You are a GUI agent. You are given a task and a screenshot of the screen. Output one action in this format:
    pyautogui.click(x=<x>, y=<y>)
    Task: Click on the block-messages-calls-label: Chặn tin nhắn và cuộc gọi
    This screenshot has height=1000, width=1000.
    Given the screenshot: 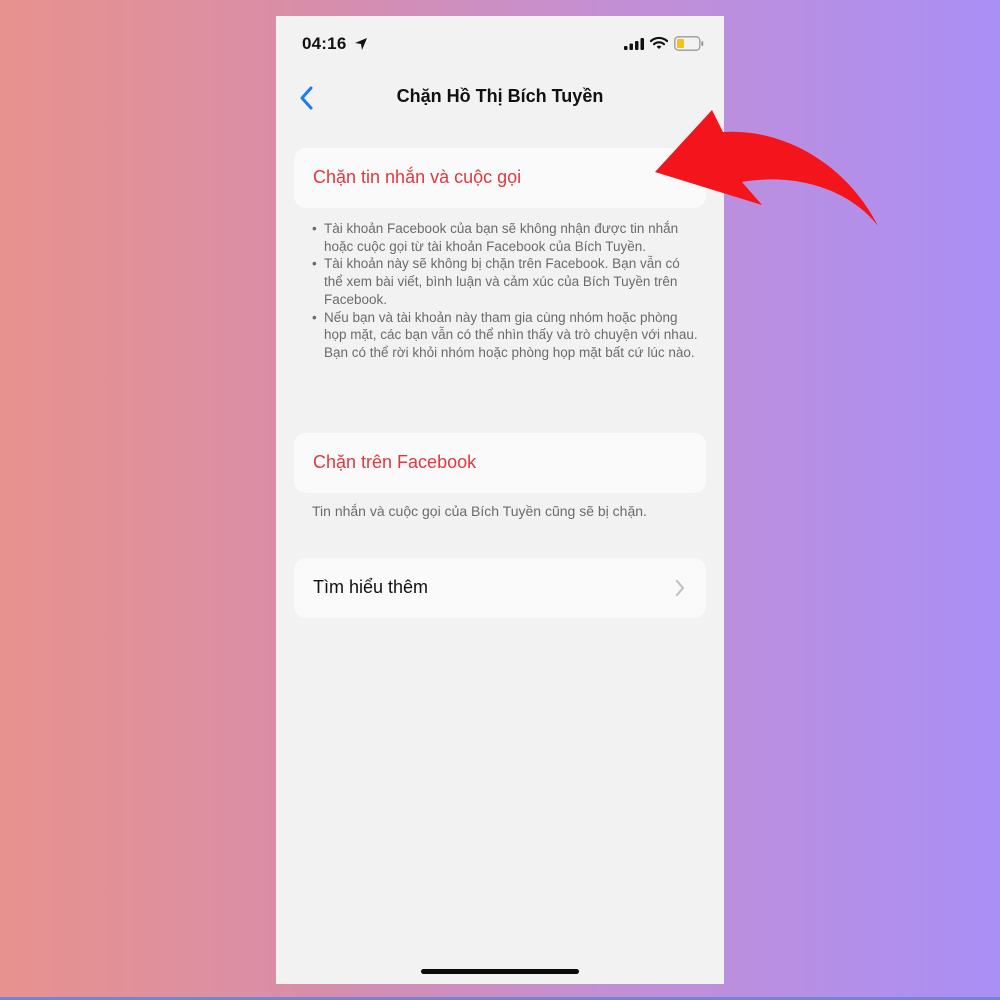 What is the action you would take?
    pyautogui.click(x=417, y=177)
    